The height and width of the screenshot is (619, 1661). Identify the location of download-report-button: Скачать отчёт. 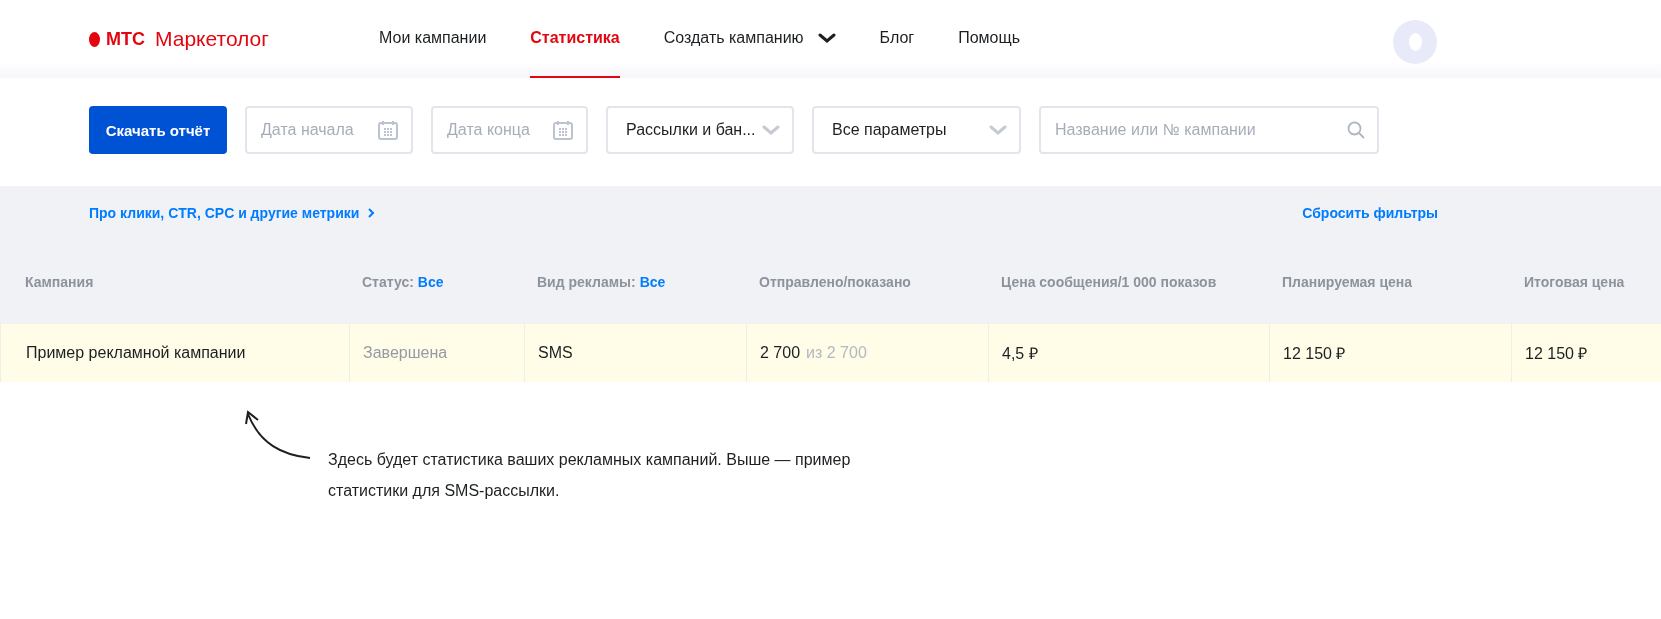
(158, 130).